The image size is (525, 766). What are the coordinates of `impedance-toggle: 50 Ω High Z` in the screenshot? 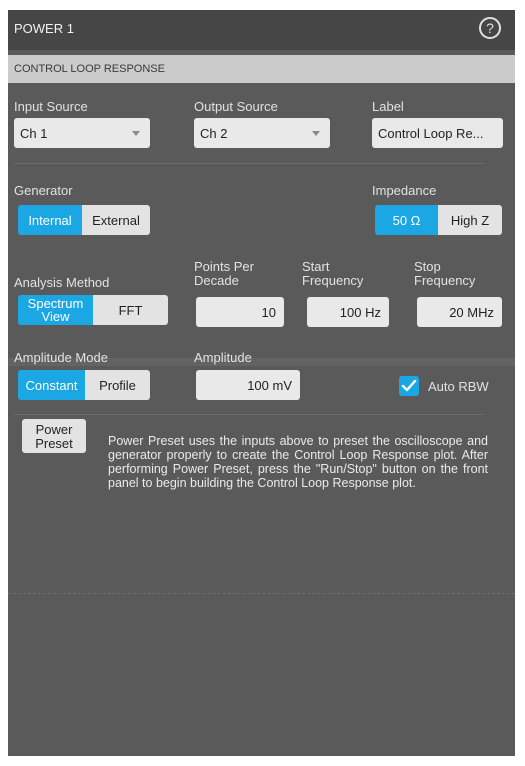 It's located at (438, 220).